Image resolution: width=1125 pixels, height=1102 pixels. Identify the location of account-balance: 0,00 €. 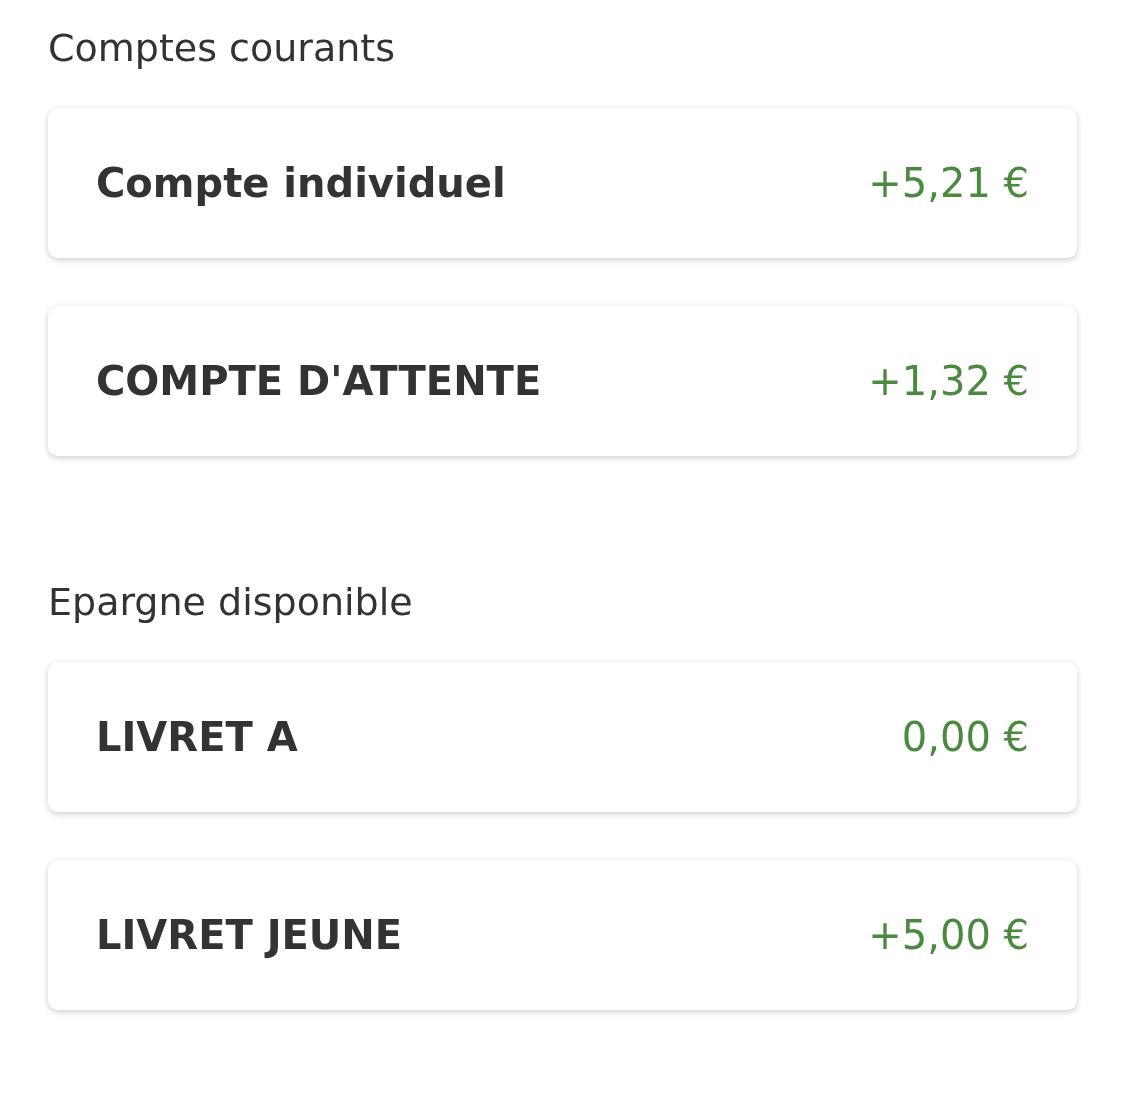
(965, 737).